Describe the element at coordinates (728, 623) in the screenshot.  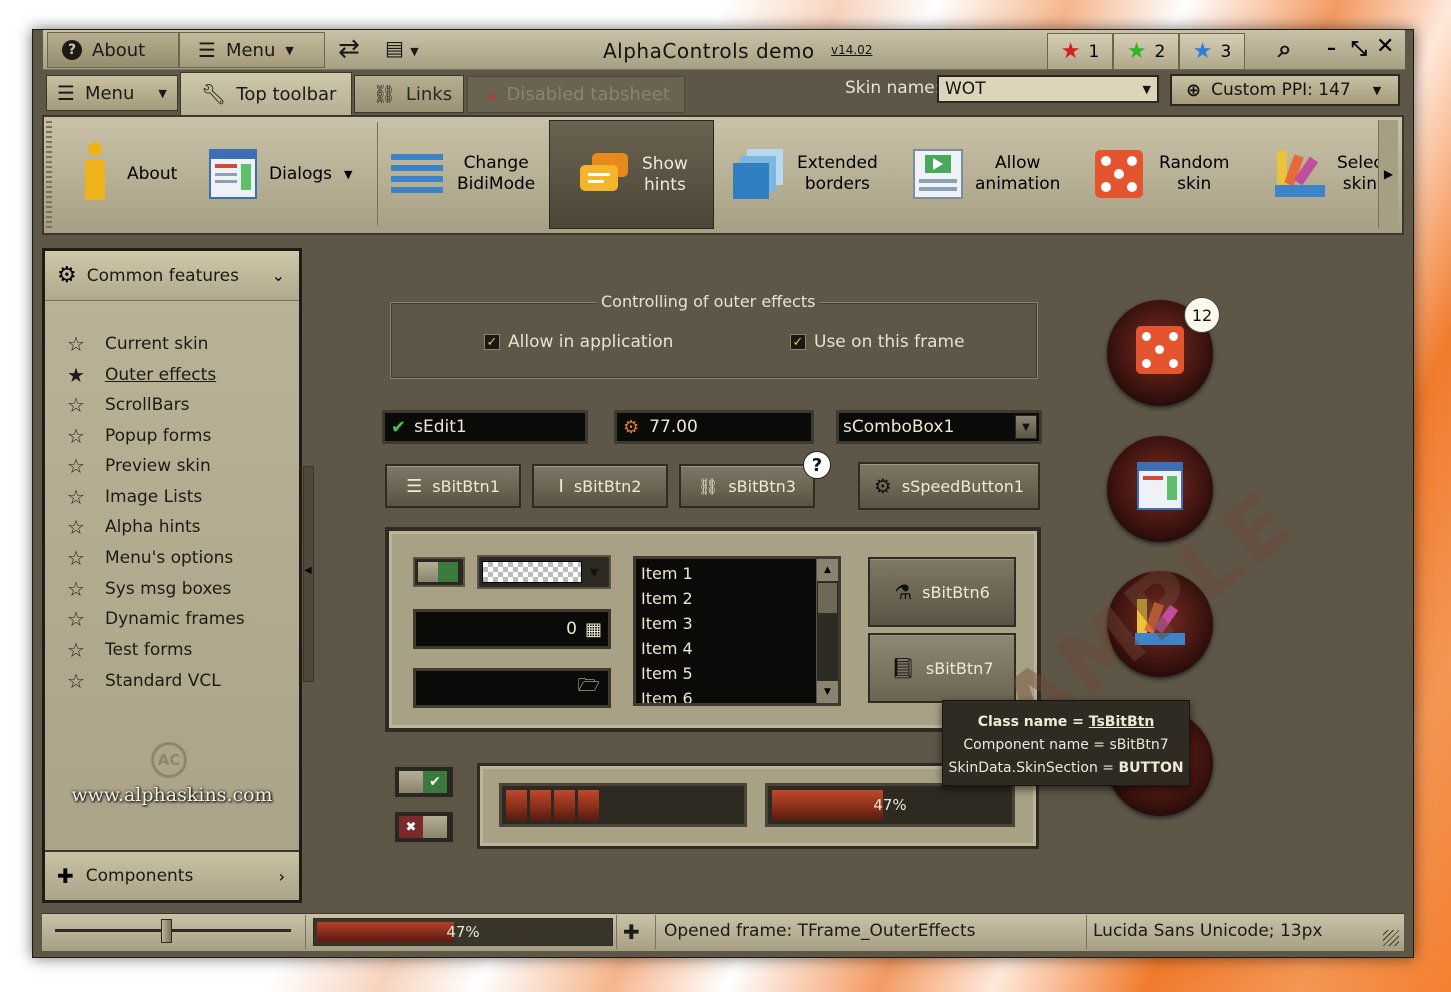
I see `list-item: Item 3` at that location.